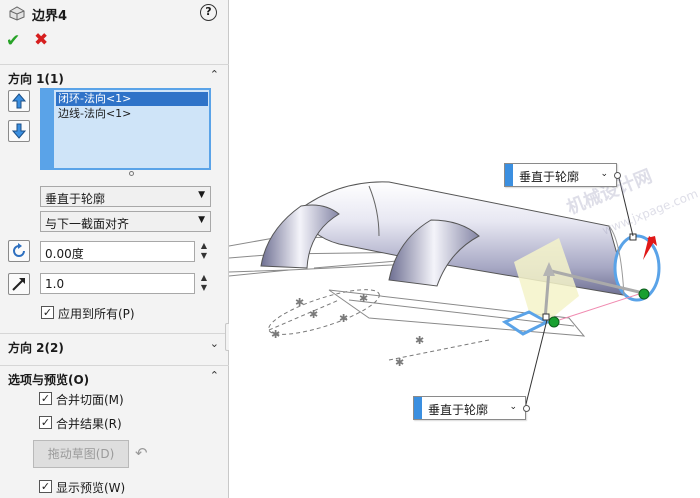 The image size is (700, 498). Describe the element at coordinates (458, 410) in the screenshot. I see `callout-bottom-label: 垂直于轮廓` at that location.